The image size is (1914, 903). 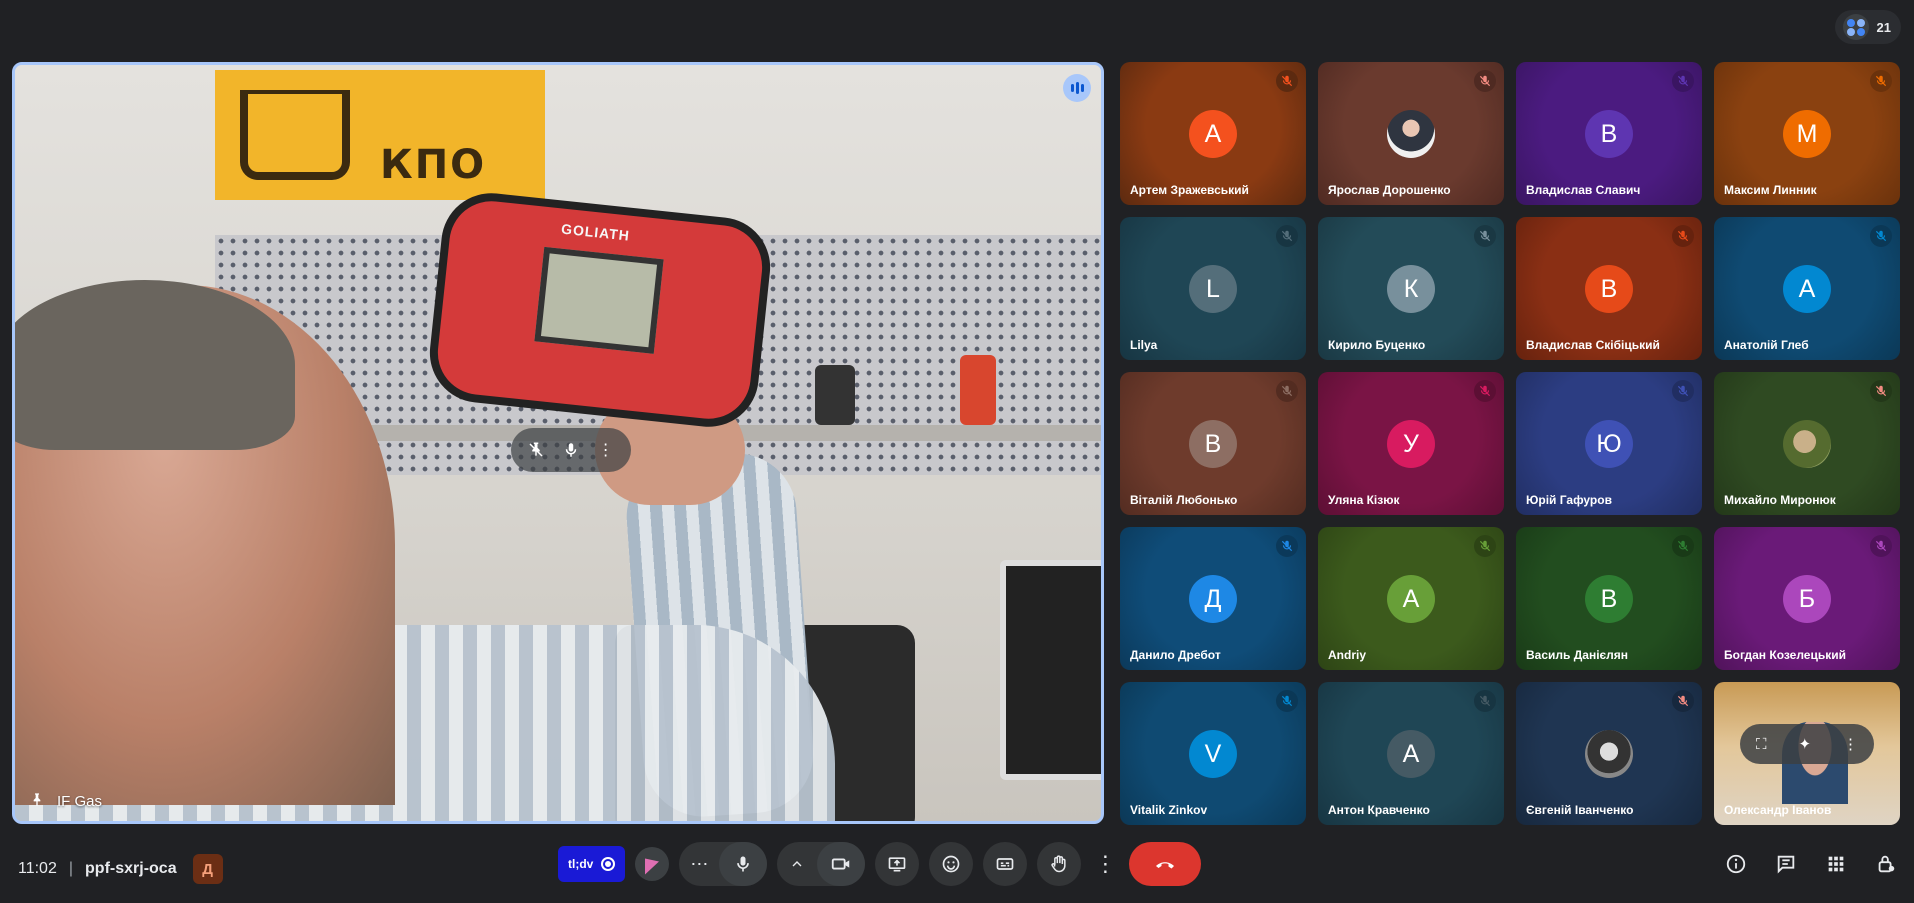 What do you see at coordinates (536, 450) in the screenshot?
I see `unpin-icon` at bounding box center [536, 450].